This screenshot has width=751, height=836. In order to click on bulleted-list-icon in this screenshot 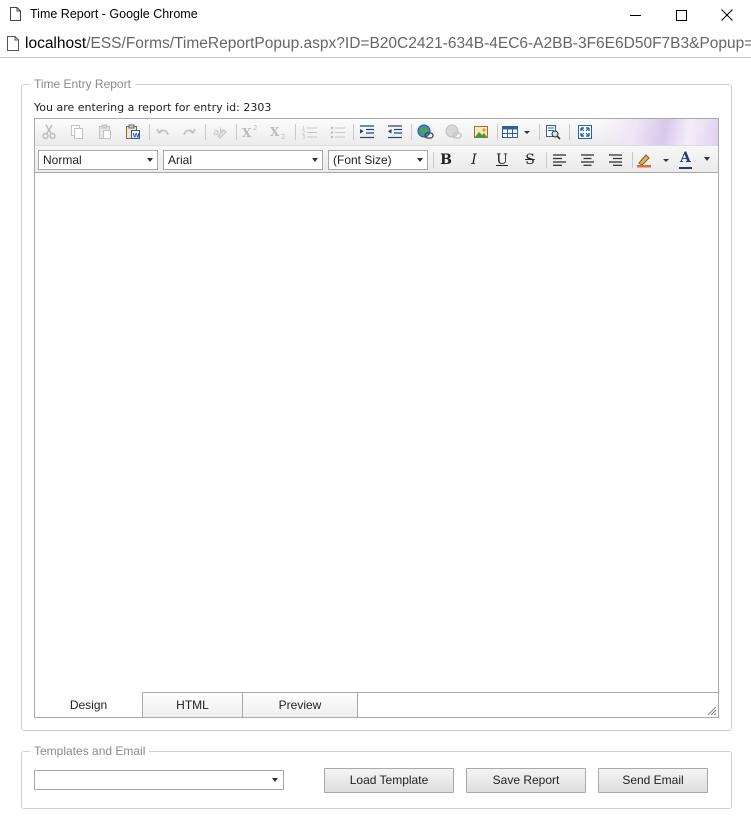, I will do `click(337, 132)`.